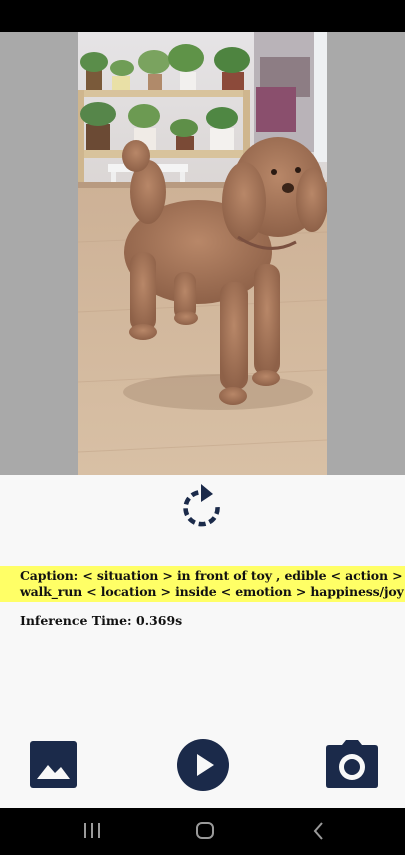 The height and width of the screenshot is (855, 405). I want to click on back-icon, so click(318, 831).